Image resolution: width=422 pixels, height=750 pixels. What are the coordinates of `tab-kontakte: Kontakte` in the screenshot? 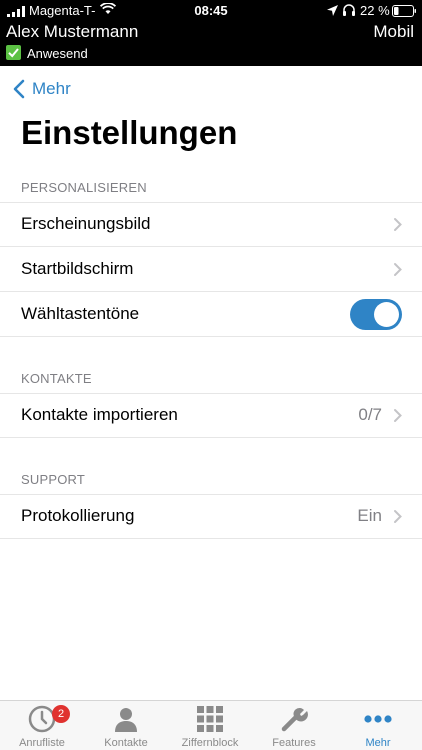 It's located at (126, 725).